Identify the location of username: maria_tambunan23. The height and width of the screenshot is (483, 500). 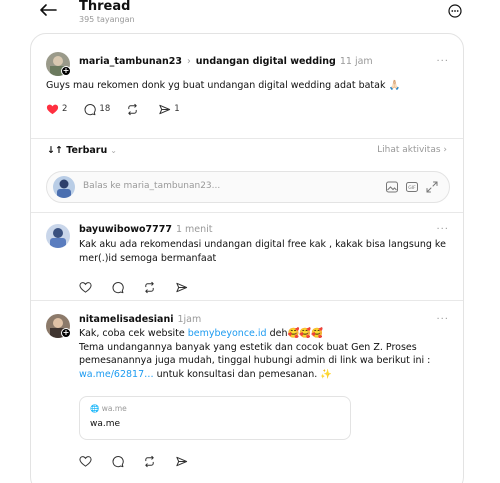
(130, 61).